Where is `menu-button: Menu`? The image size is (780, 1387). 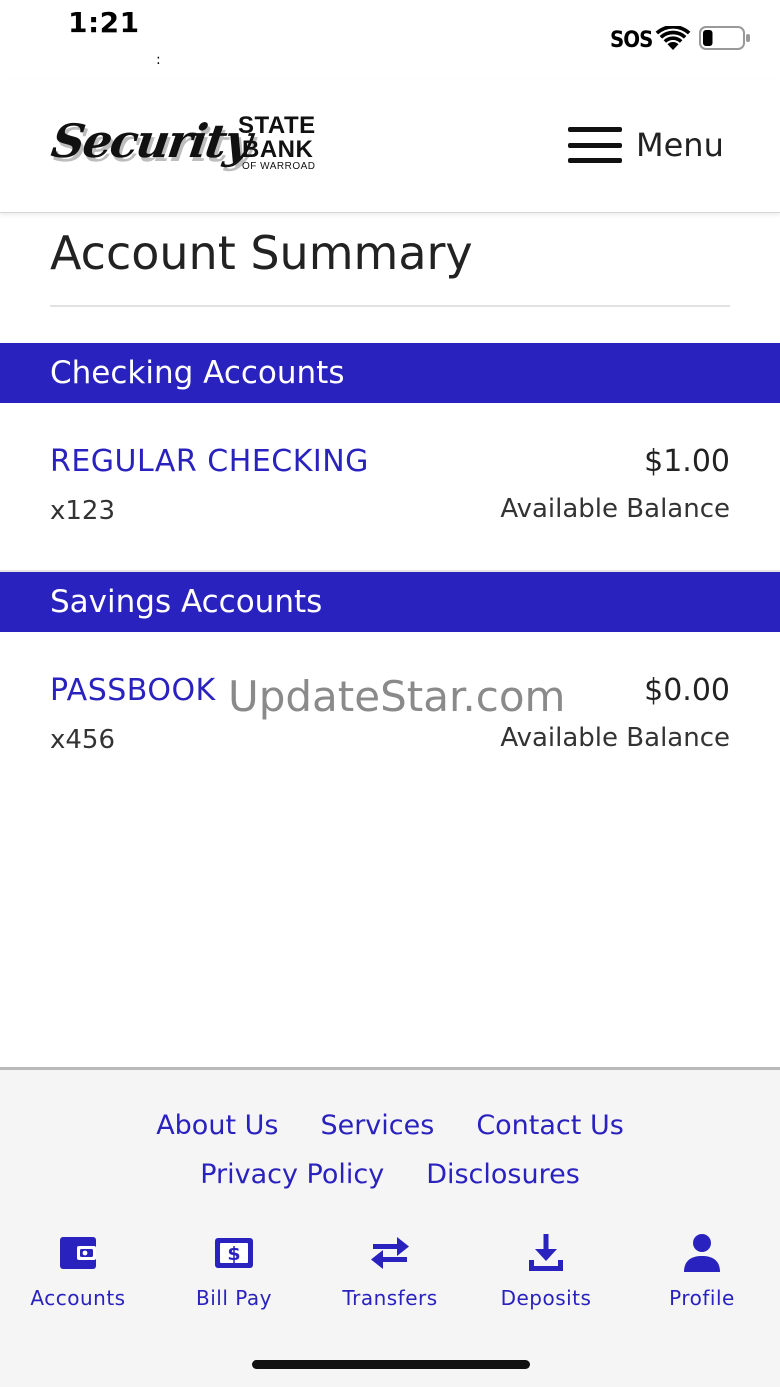
menu-button: Menu is located at coordinates (646, 145).